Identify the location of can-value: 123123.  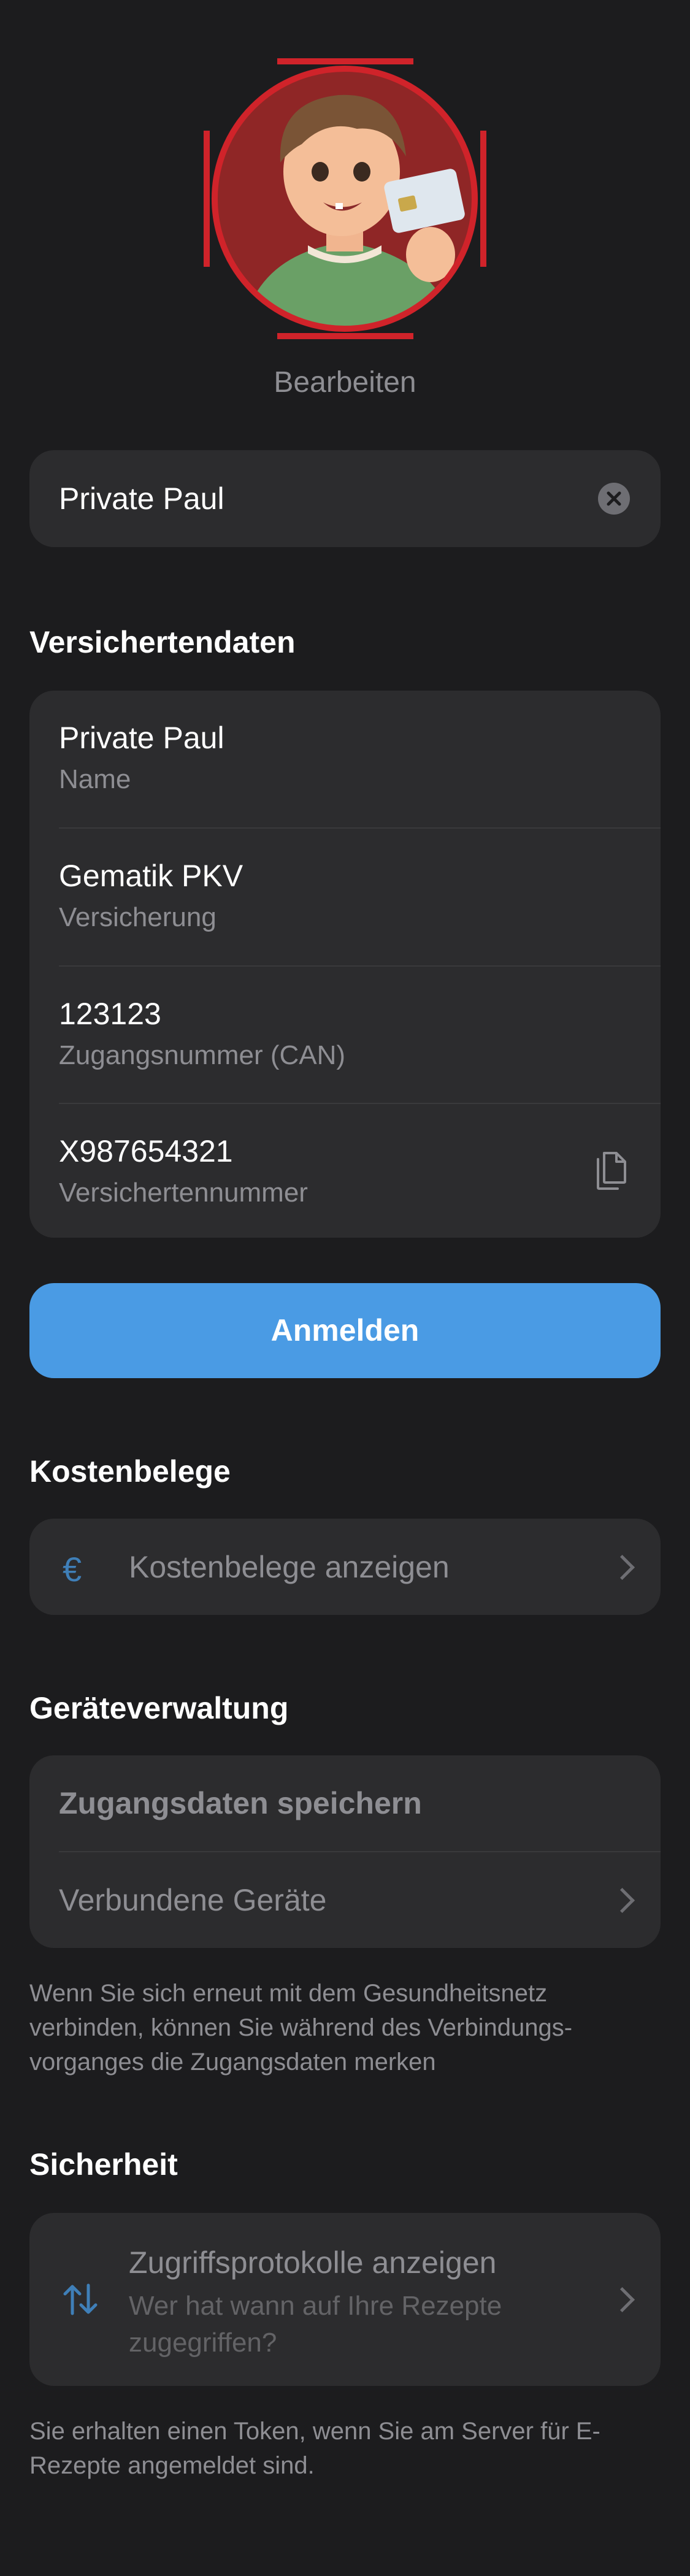
(110, 1014).